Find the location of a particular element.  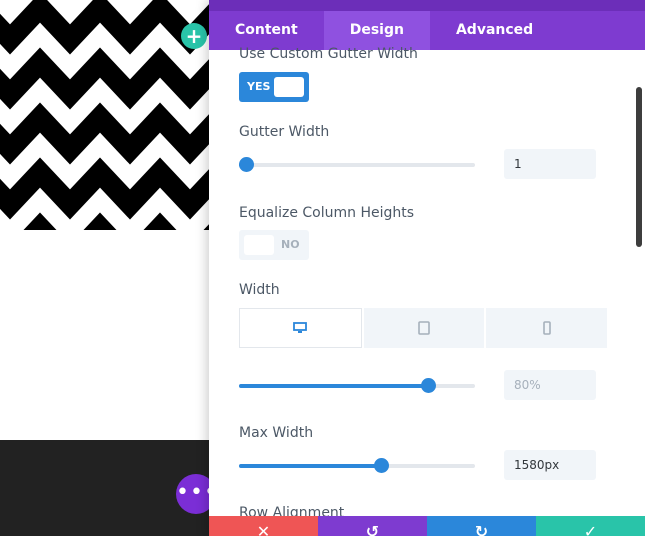

redo-icon: ↻ is located at coordinates (481, 529).